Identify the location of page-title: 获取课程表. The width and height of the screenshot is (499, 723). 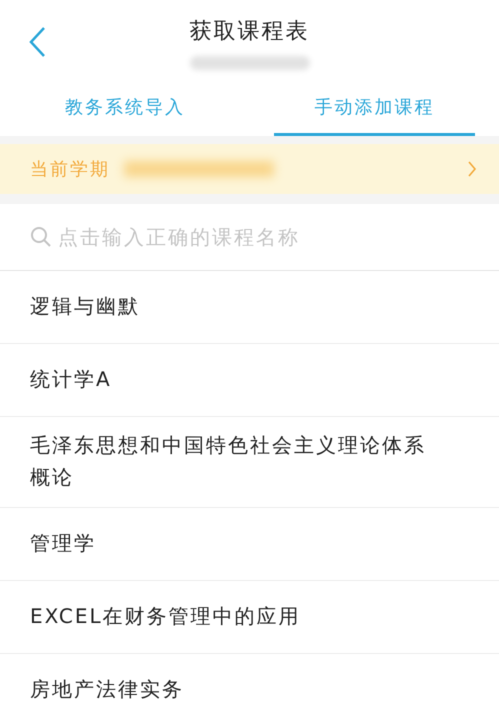
(250, 32).